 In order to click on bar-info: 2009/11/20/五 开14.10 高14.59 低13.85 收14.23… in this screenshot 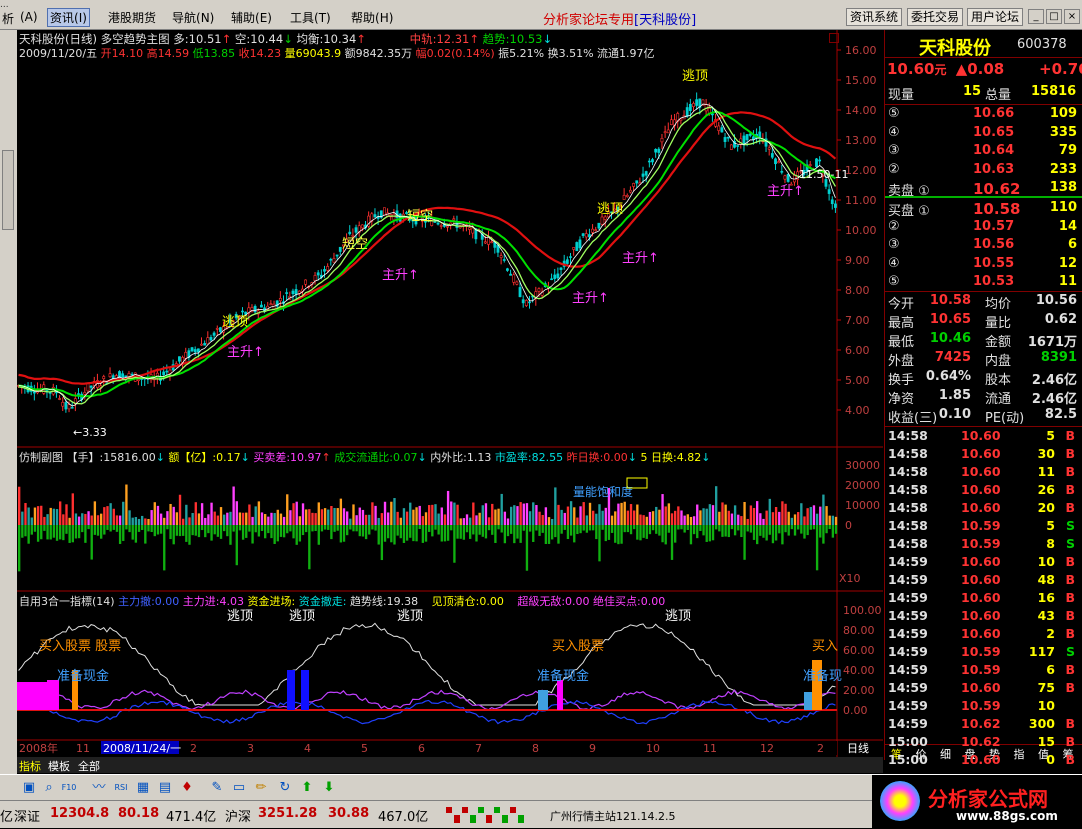, I will do `click(337, 53)`.